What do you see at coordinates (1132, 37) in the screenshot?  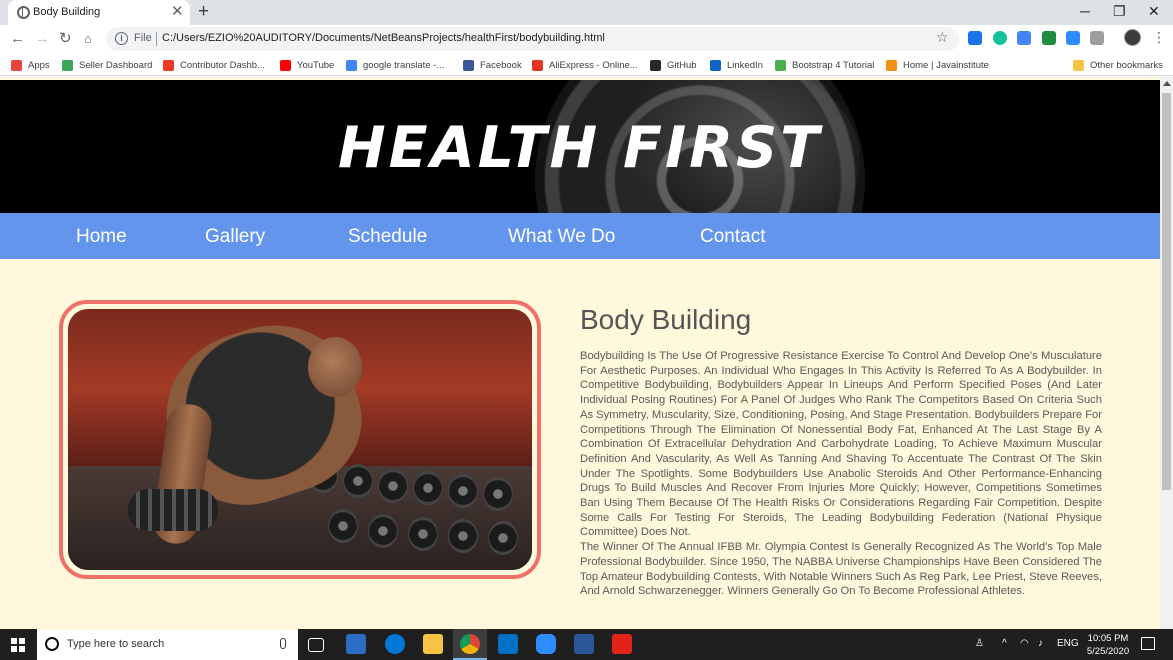 I see `profile-avatar` at bounding box center [1132, 37].